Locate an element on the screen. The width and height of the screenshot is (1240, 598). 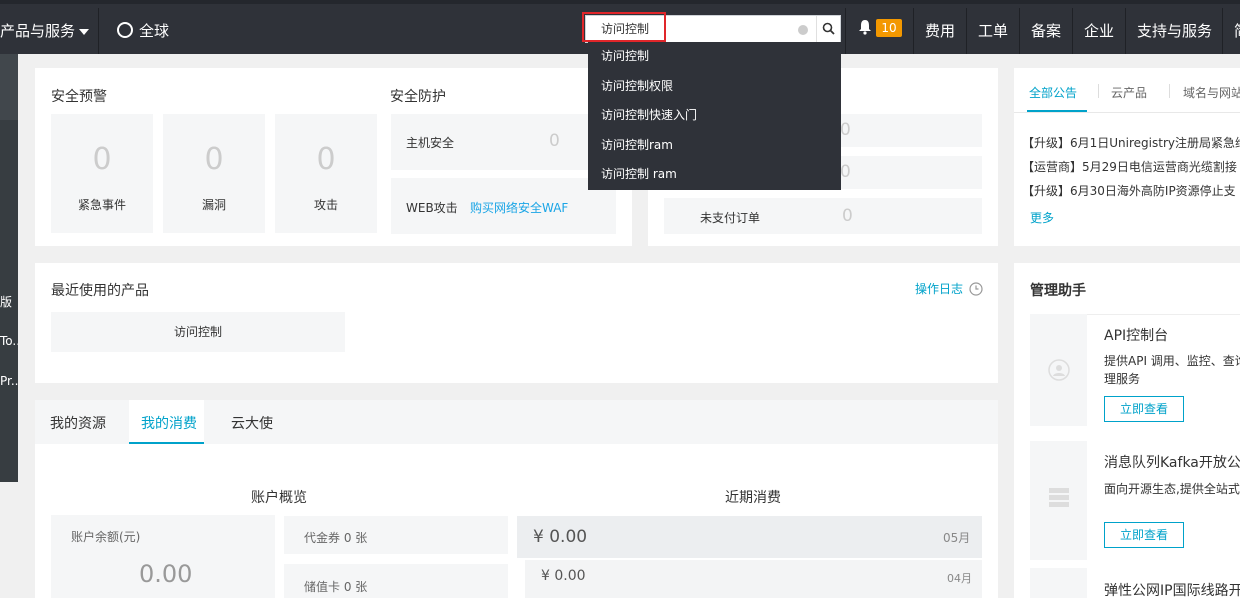
announcement-item: 【运营商】5月29日电信运营商光缆割接 is located at coordinates (1129, 166).